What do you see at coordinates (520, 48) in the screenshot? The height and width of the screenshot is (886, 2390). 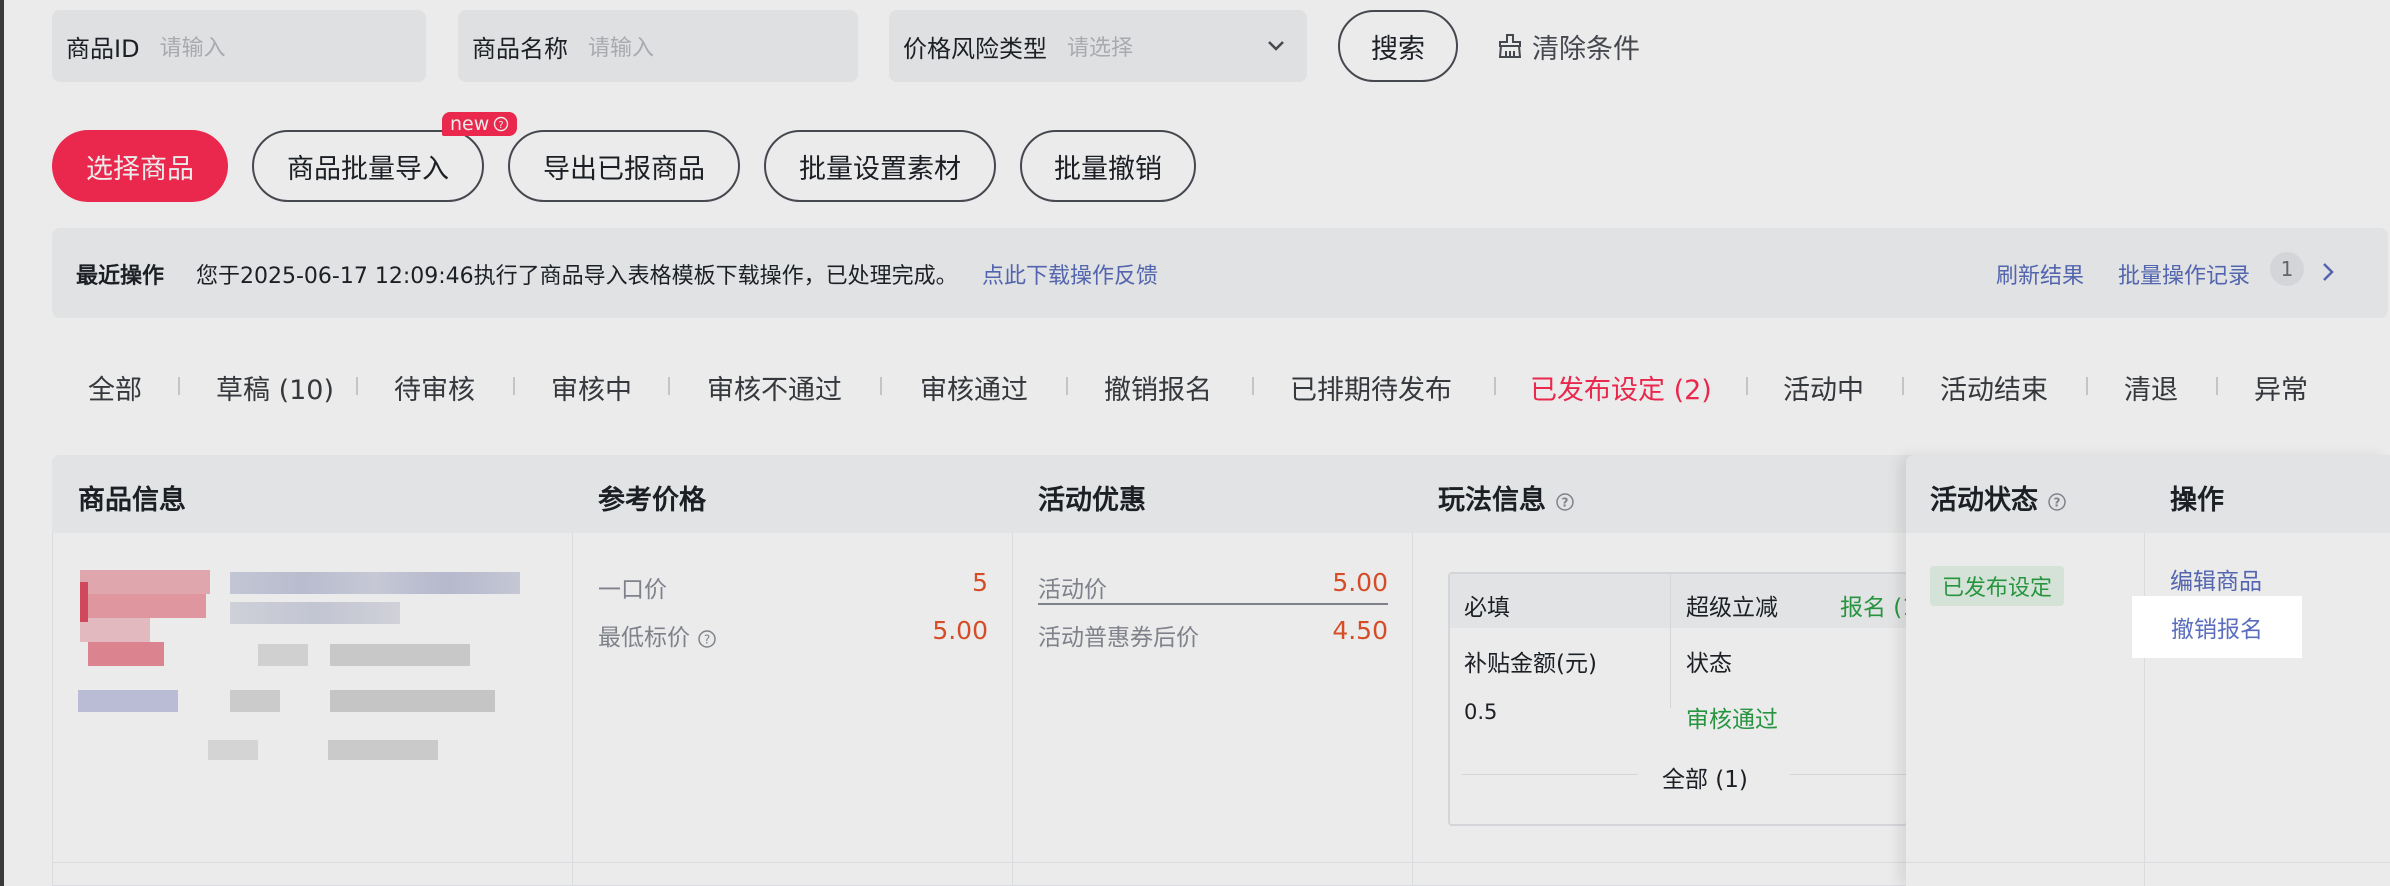 I see `product-name-label: 商品名称` at bounding box center [520, 48].